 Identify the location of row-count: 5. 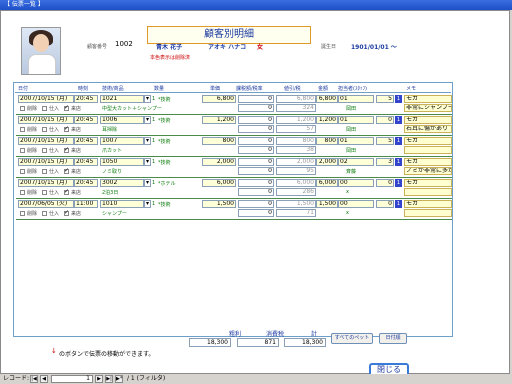
(385, 141).